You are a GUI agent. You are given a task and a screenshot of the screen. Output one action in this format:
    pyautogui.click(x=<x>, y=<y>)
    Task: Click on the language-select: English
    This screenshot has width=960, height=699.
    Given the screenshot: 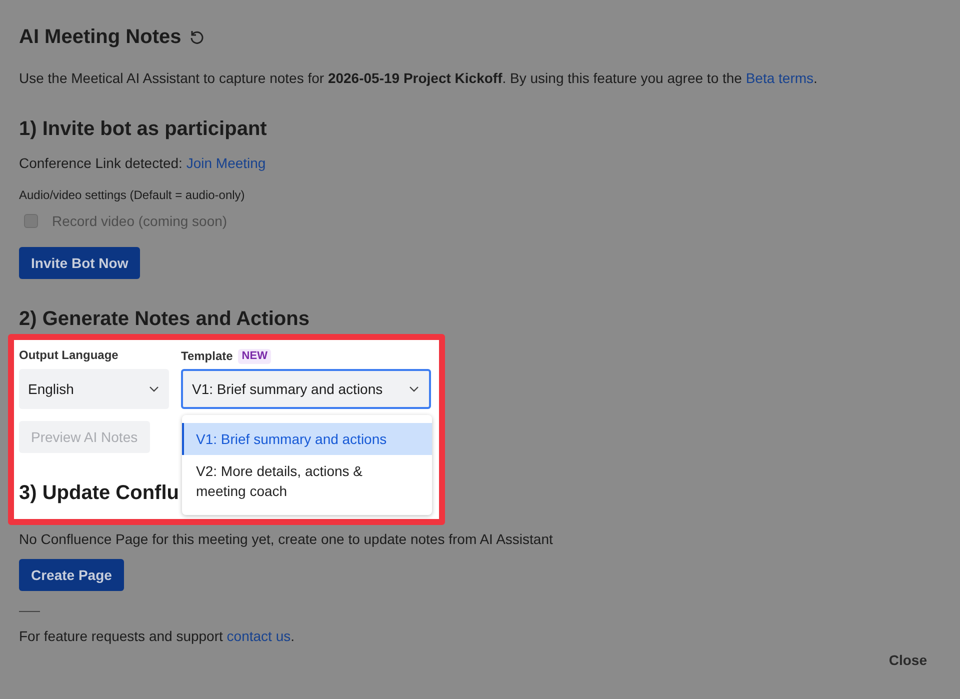 What is the action you would take?
    pyautogui.click(x=94, y=389)
    